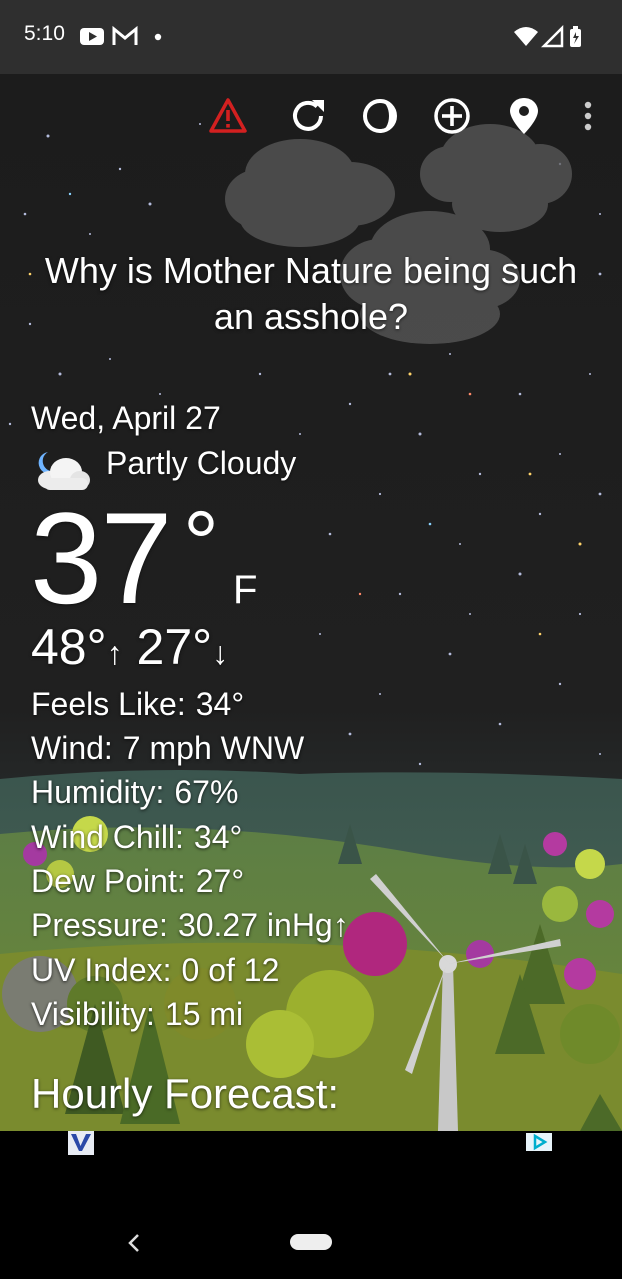 Image resolution: width=622 pixels, height=1279 pixels. Describe the element at coordinates (380, 116) in the screenshot. I see `theme-icon` at that location.